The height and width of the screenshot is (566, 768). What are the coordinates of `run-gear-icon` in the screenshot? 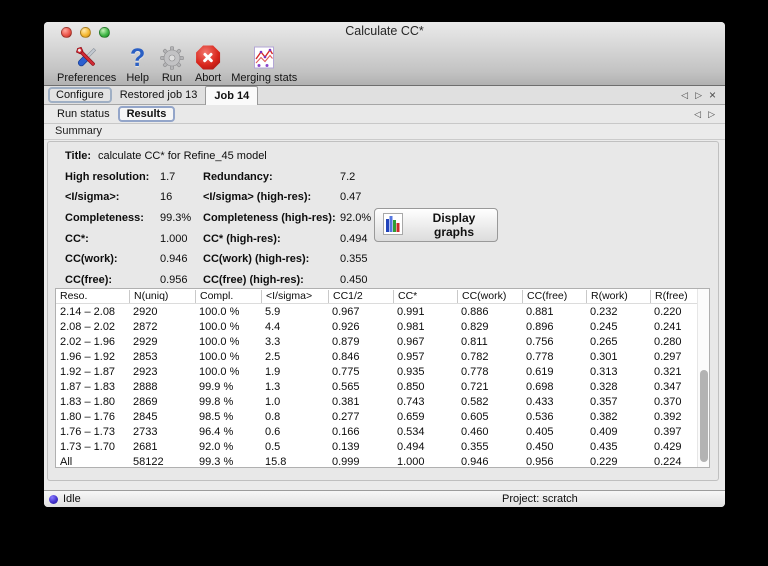 It's located at (172, 57).